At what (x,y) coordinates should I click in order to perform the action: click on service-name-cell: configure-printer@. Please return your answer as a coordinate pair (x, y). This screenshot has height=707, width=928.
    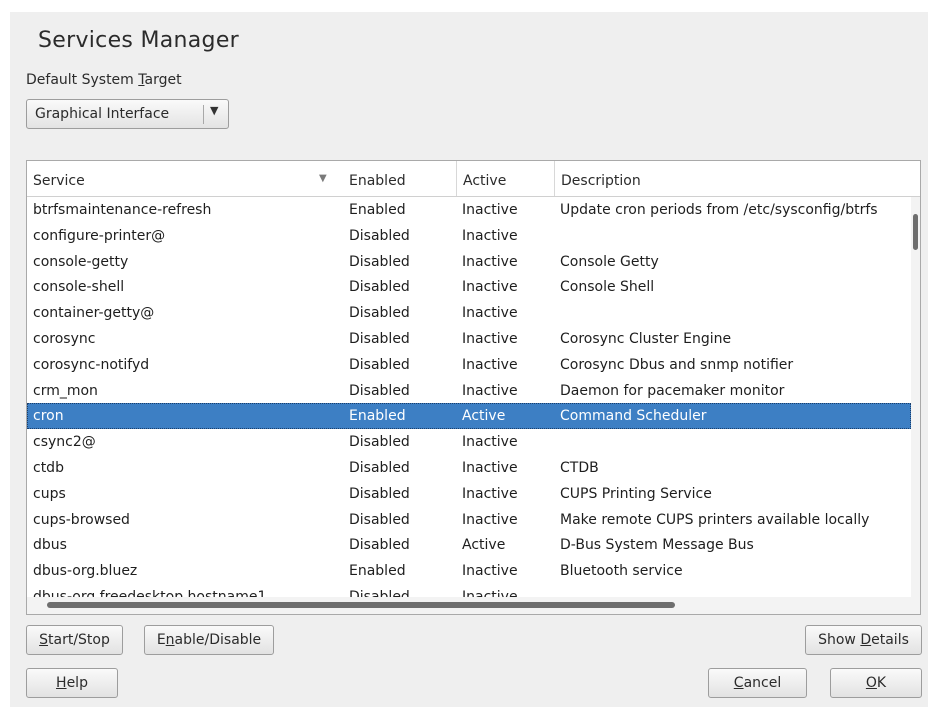
    Looking at the image, I should click on (99, 235).